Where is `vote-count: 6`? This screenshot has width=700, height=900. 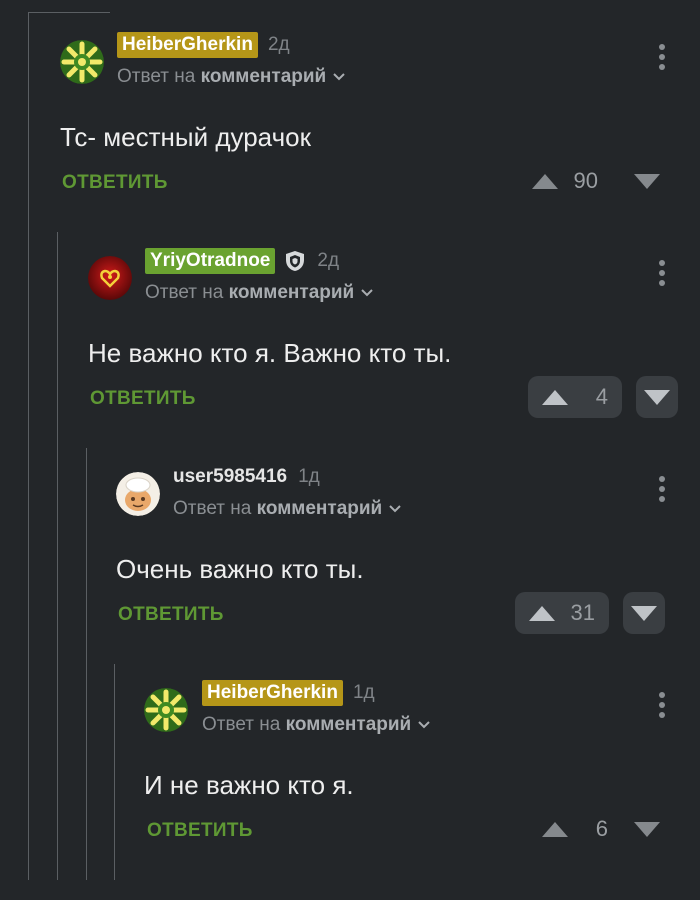 vote-count: 6 is located at coordinates (601, 828).